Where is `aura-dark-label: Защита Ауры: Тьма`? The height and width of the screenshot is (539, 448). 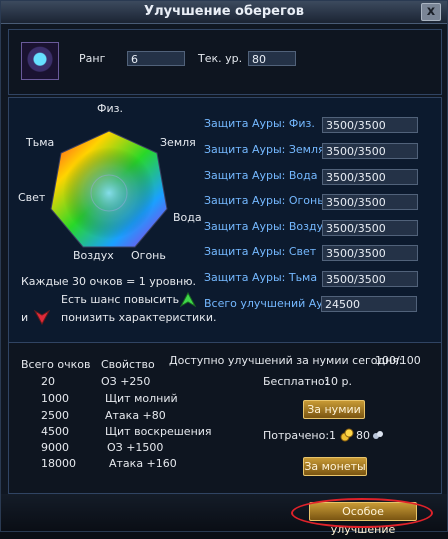
aura-dark-label: Защита Ауры: Тьма is located at coordinates (261, 277).